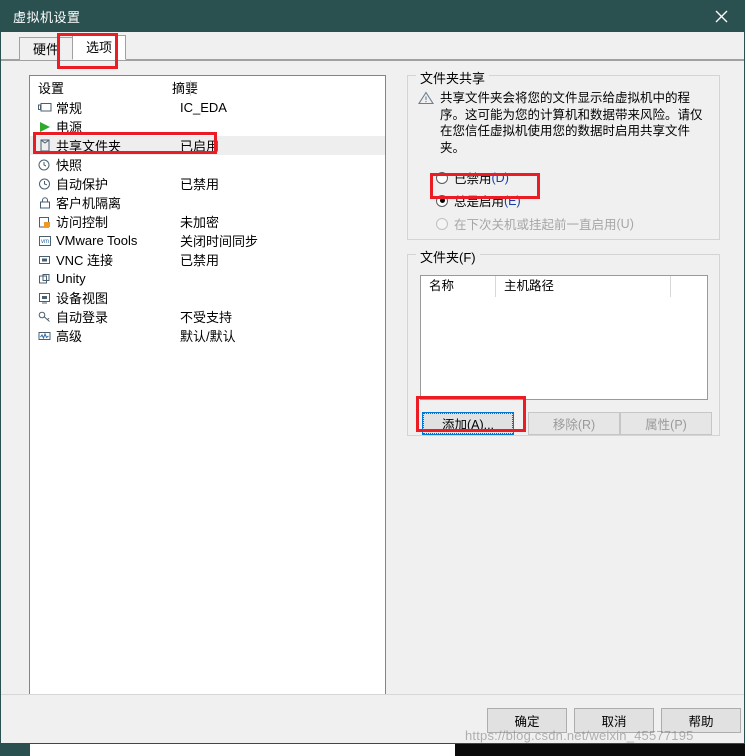 This screenshot has width=745, height=756. What do you see at coordinates (453, 77) in the screenshot?
I see `folder-sharing-group-title: 文件夹共享` at bounding box center [453, 77].